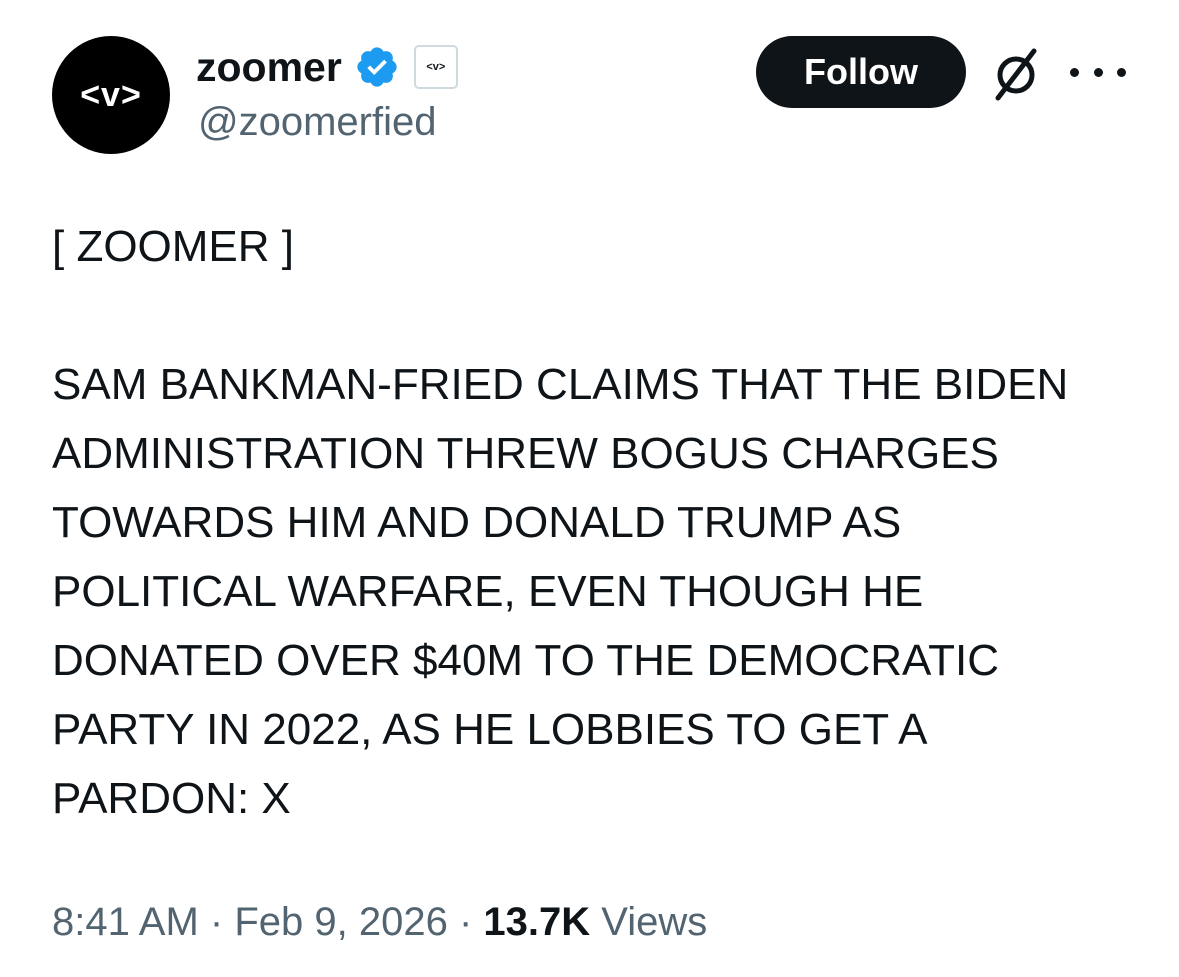 Image resolution: width=1179 pixels, height=977 pixels. What do you see at coordinates (1016, 74) in the screenshot?
I see `grok-icon` at bounding box center [1016, 74].